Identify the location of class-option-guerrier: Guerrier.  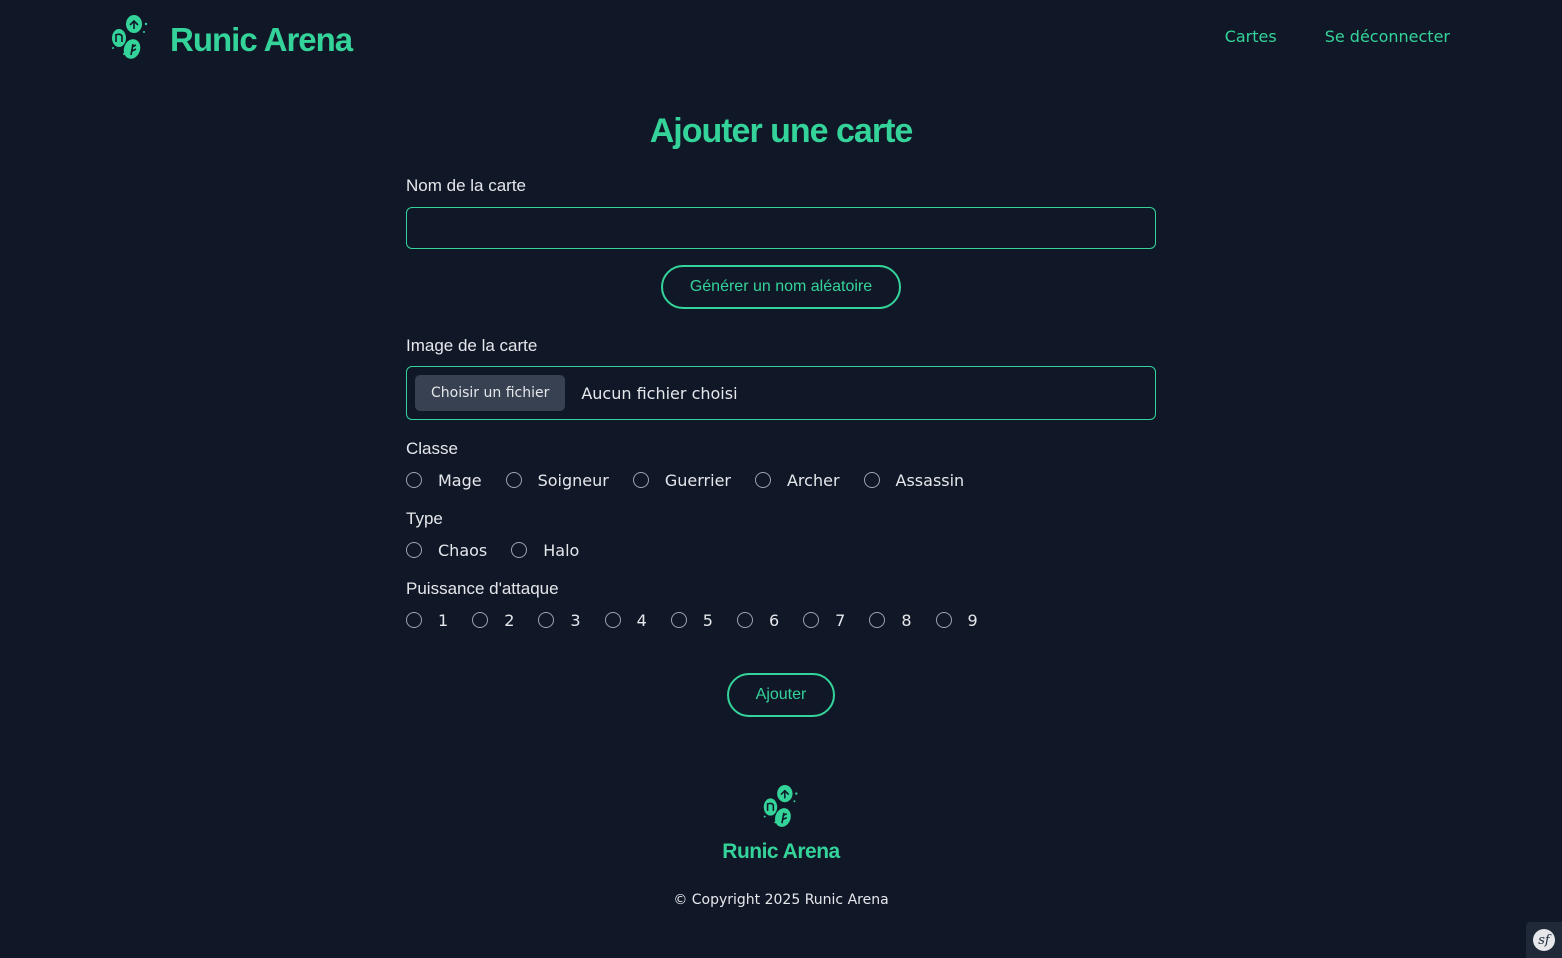
(681, 480).